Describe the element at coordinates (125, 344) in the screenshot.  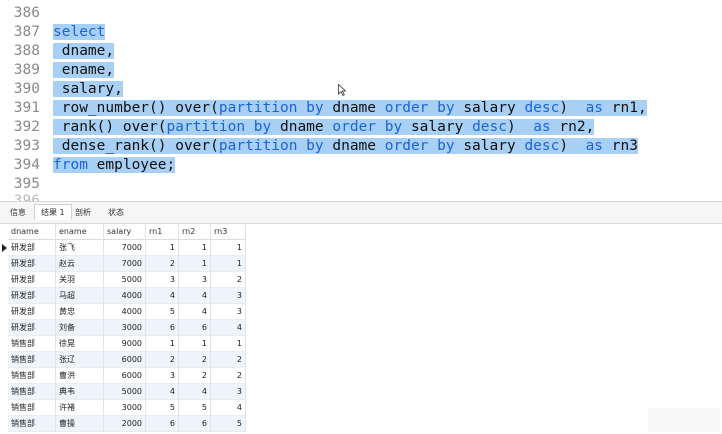
I see `table-cell: 9000` at that location.